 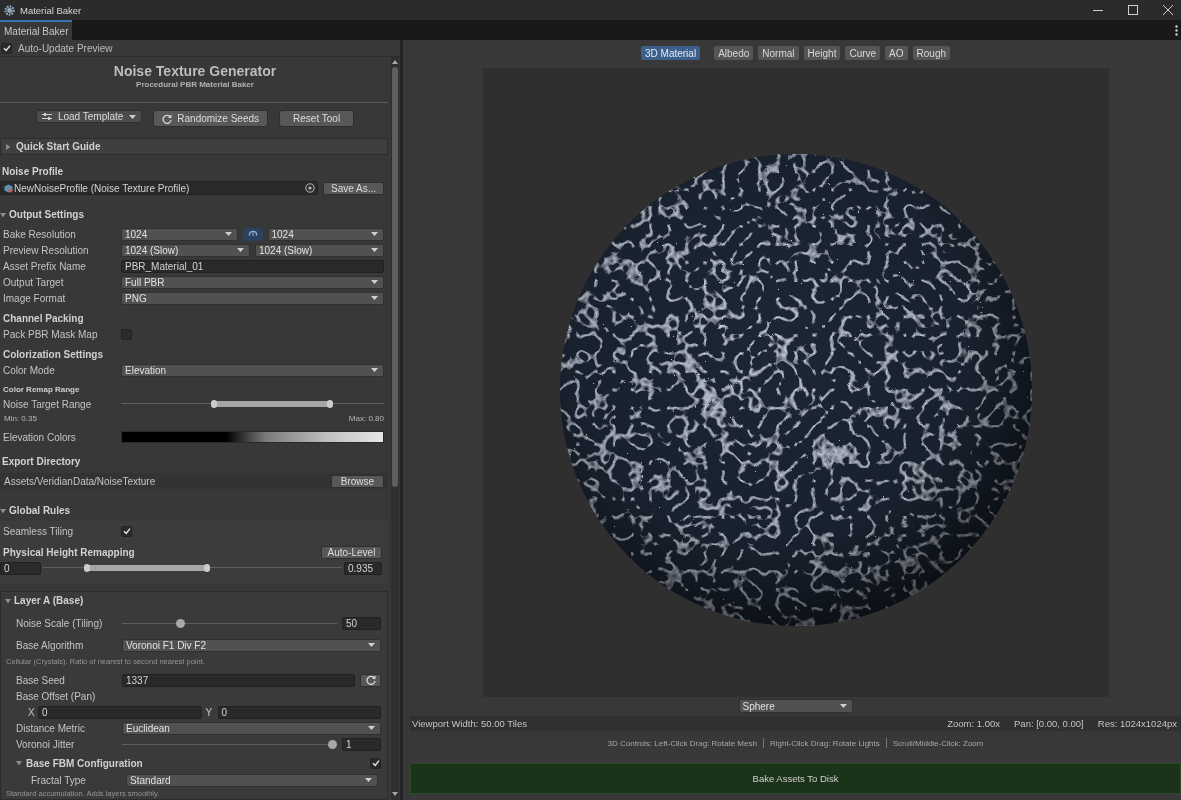 I want to click on status-text: Viewport Width: 50.00 Tiles, so click(x=469, y=723).